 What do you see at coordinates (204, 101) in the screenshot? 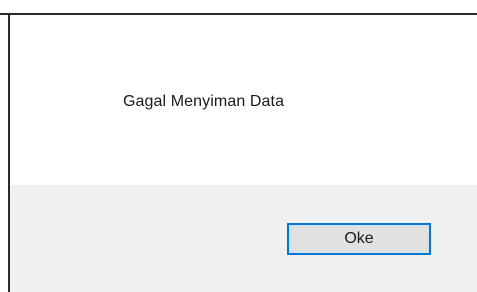
I see `dialog-message: Gagal Menyiman Data` at bounding box center [204, 101].